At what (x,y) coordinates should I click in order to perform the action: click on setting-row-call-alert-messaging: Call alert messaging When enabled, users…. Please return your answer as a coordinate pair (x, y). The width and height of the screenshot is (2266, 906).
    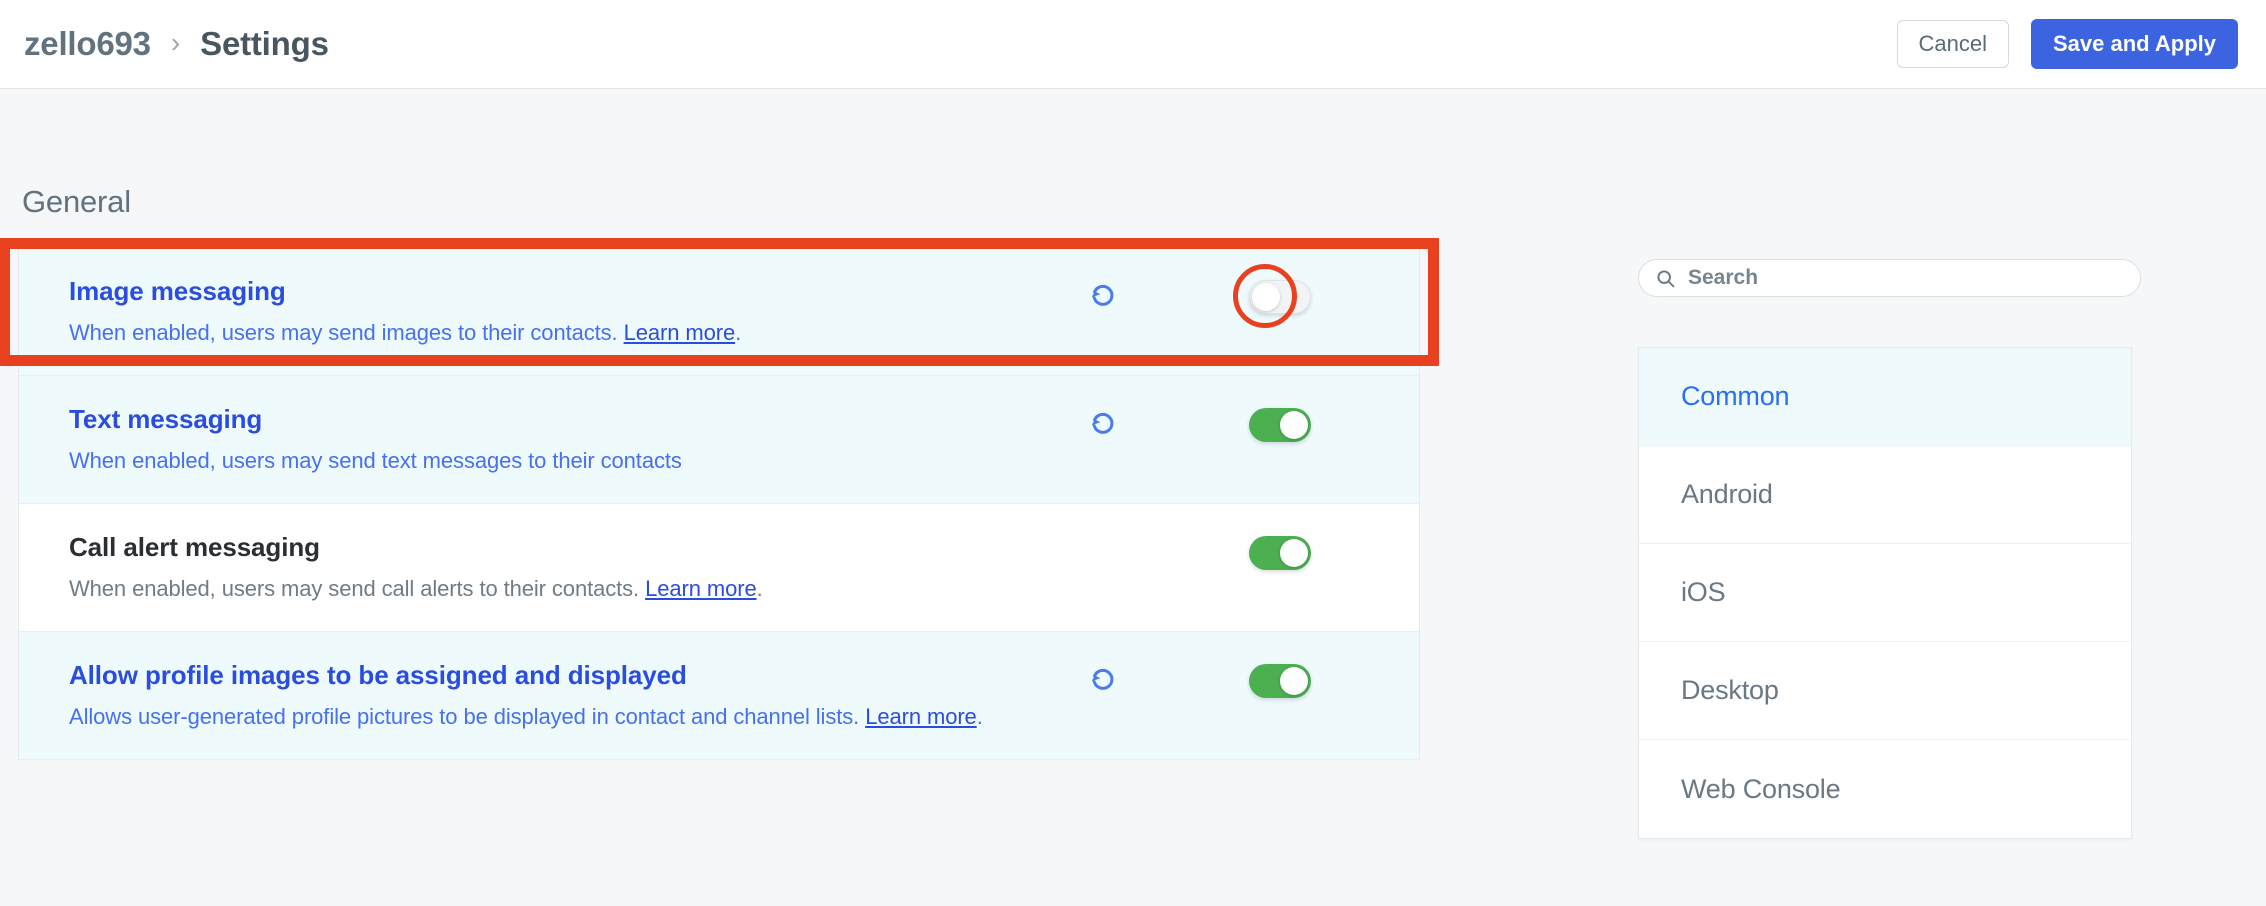
    Looking at the image, I should click on (719, 568).